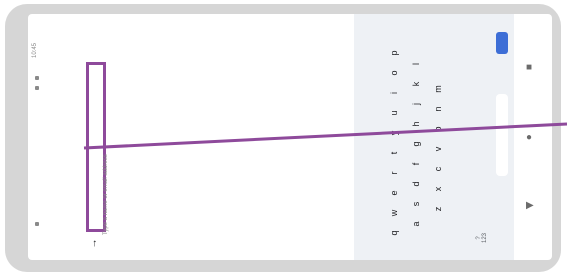 This screenshot has height=279, width=567. Describe the element at coordinates (416, 164) in the screenshot. I see `keyboard-key-f: f` at that location.